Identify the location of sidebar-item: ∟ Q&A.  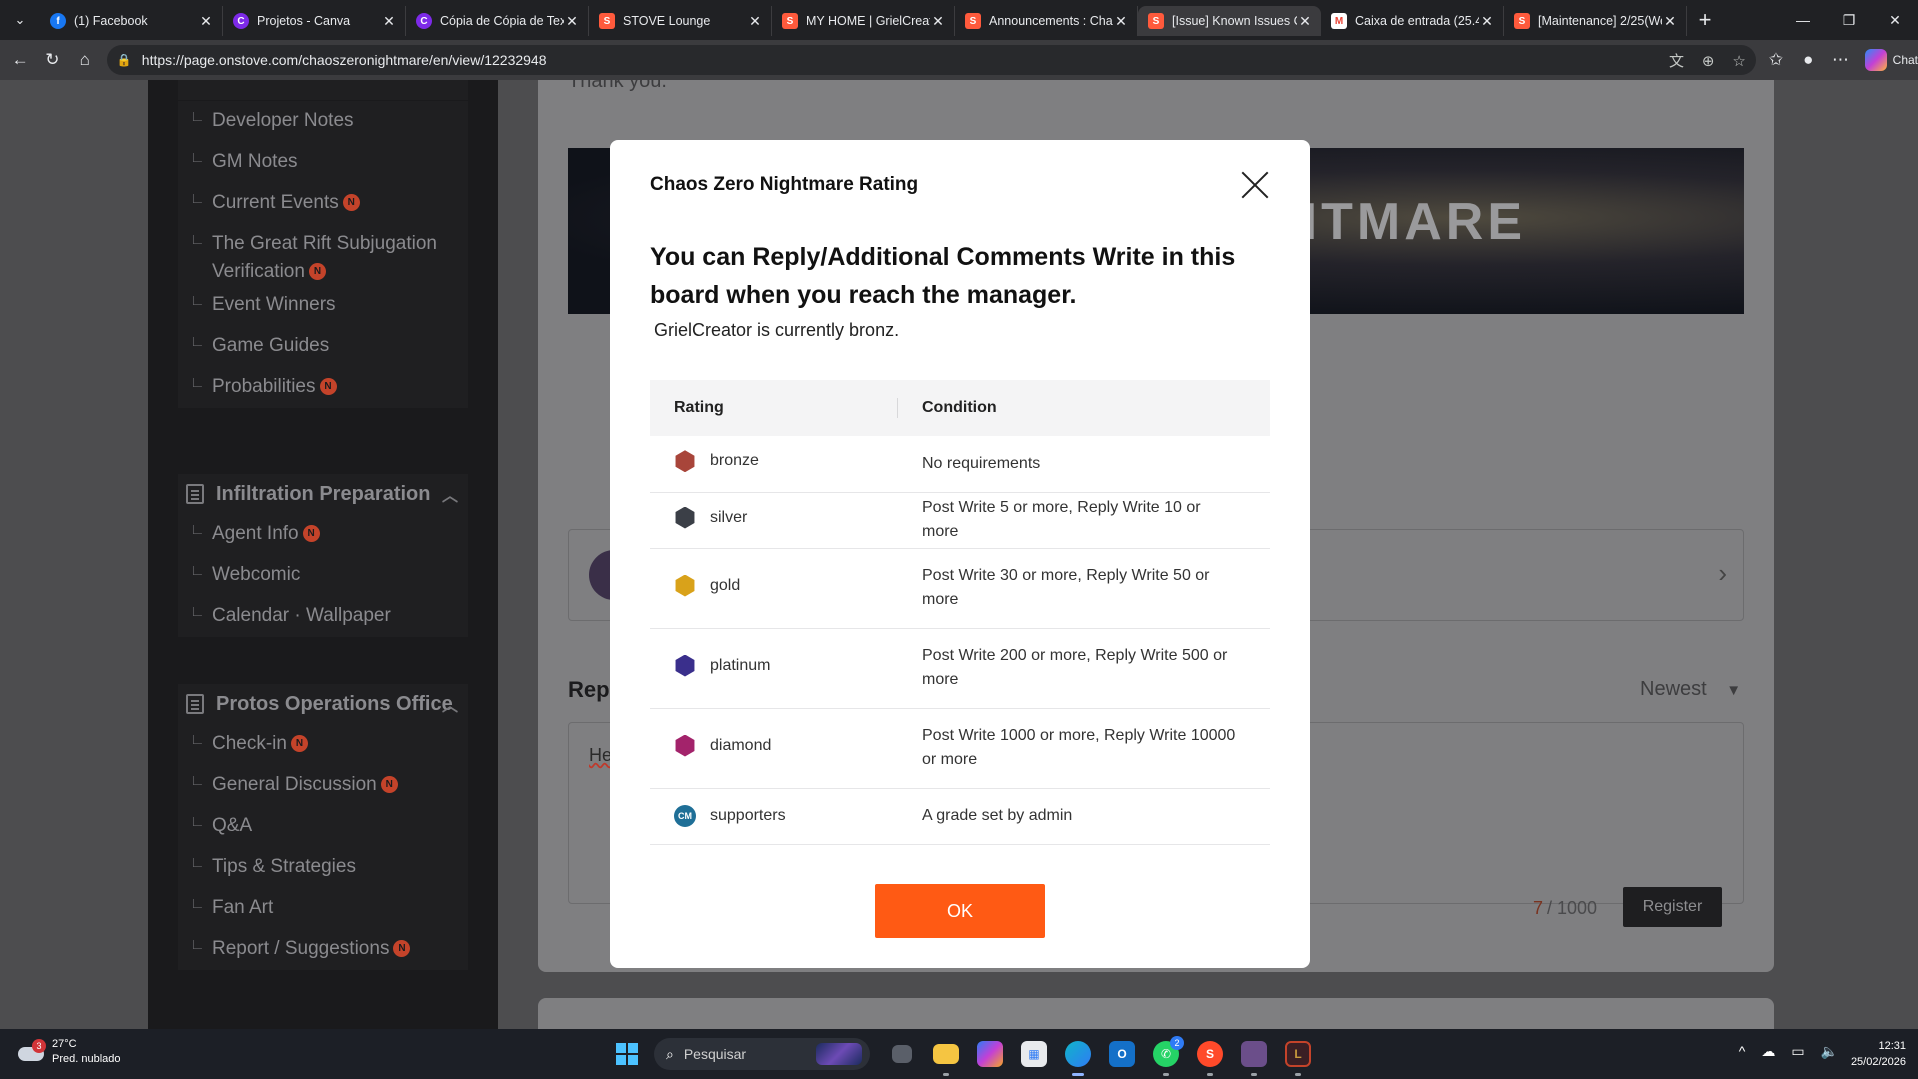
(323, 826).